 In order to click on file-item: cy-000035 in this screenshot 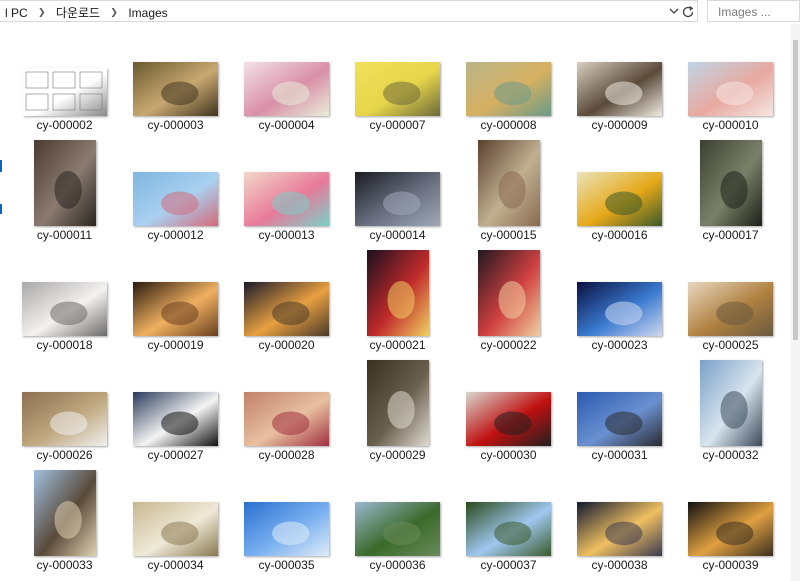, I will do `click(286, 518)`.